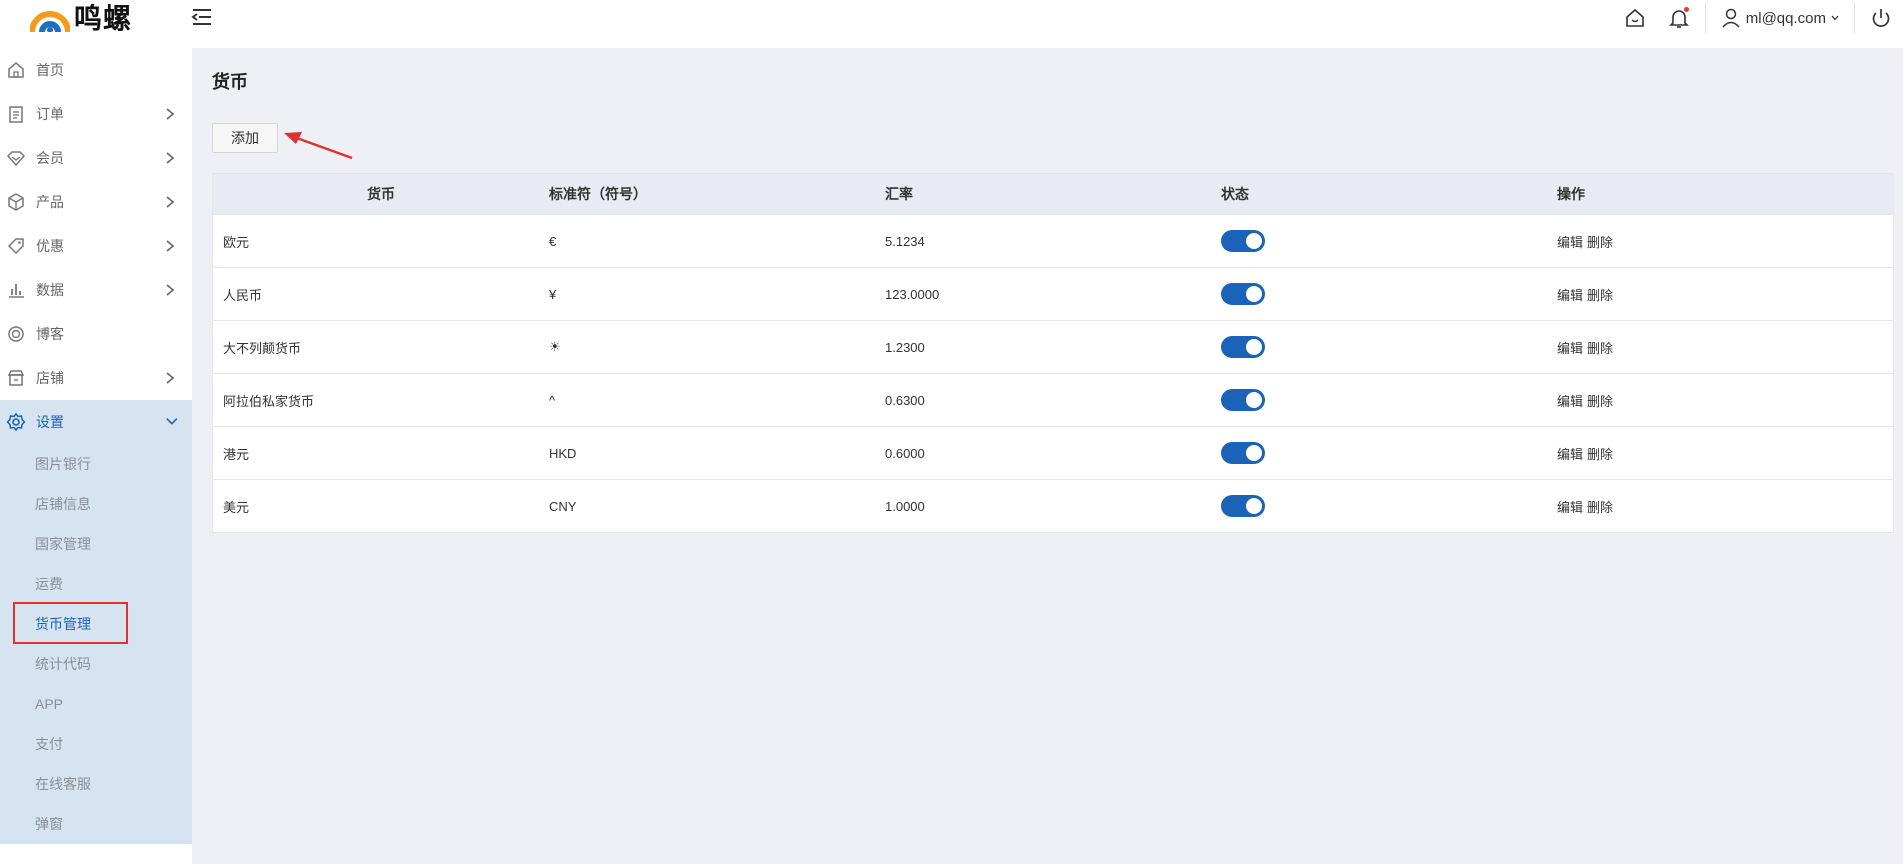  I want to click on column-header-rate: 汇率, so click(899, 194).